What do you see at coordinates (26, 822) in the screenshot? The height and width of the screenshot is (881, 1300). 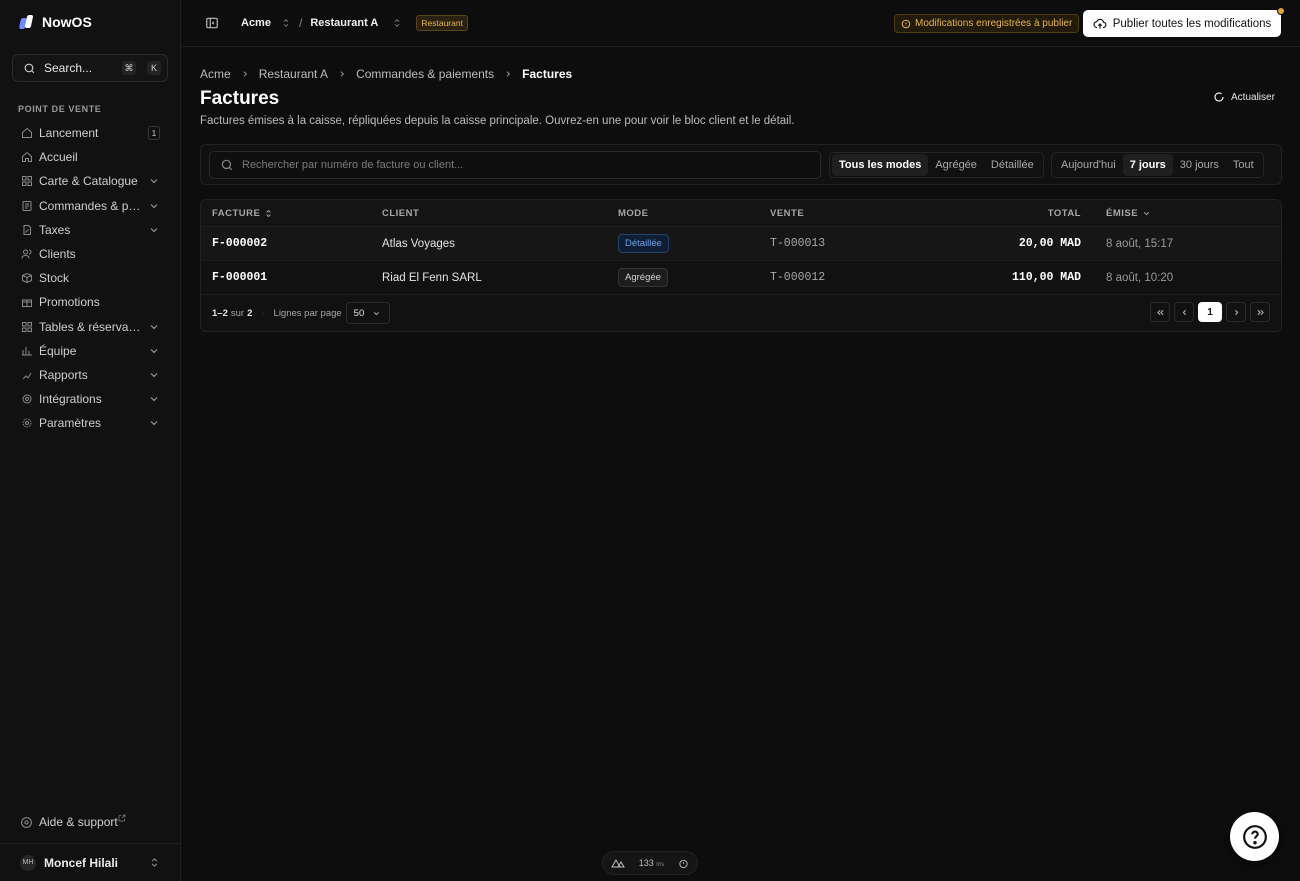 I see `help-icon` at bounding box center [26, 822].